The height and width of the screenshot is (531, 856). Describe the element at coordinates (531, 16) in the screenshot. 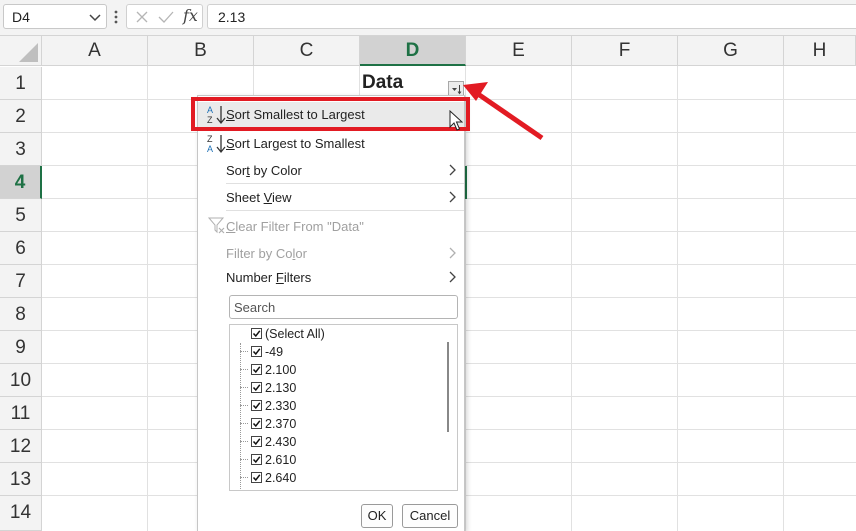

I see `formula-input: 2.13` at that location.